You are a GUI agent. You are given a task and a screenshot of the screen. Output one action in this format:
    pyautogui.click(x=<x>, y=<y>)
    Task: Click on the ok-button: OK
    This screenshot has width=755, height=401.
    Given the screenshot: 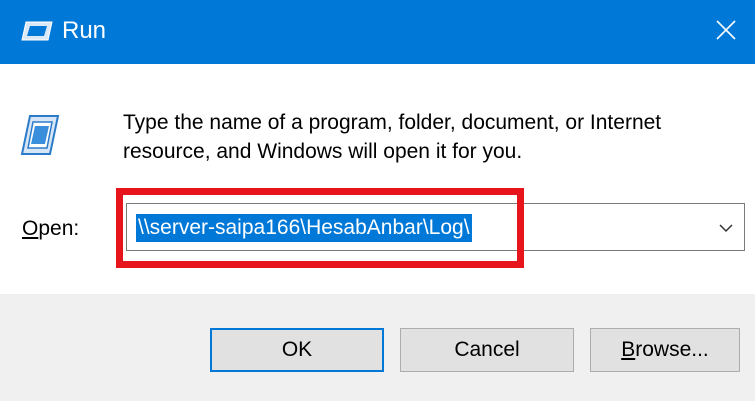 What is the action you would take?
    pyautogui.click(x=297, y=350)
    